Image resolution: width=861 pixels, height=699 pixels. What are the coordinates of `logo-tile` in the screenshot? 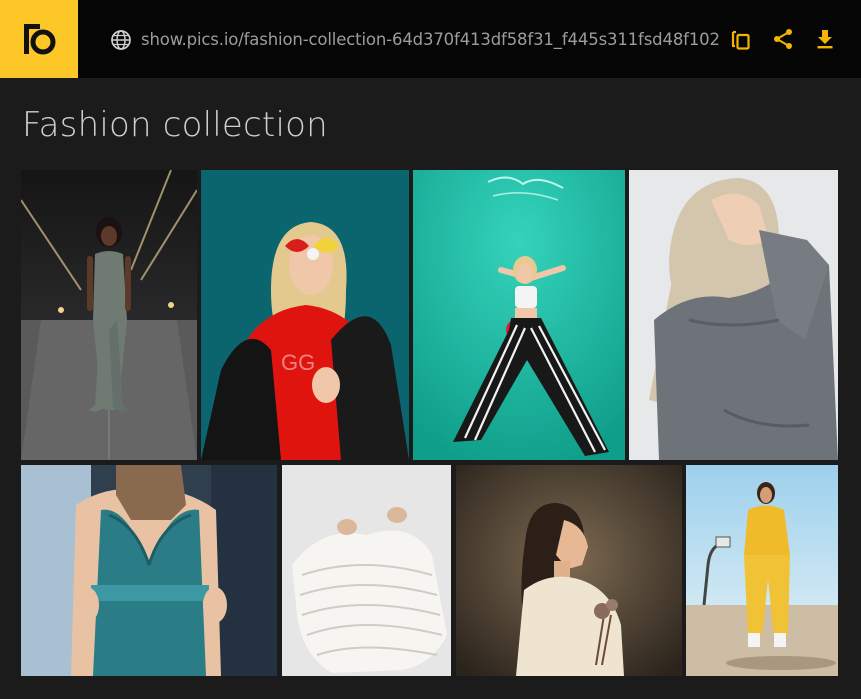 It's located at (39, 39).